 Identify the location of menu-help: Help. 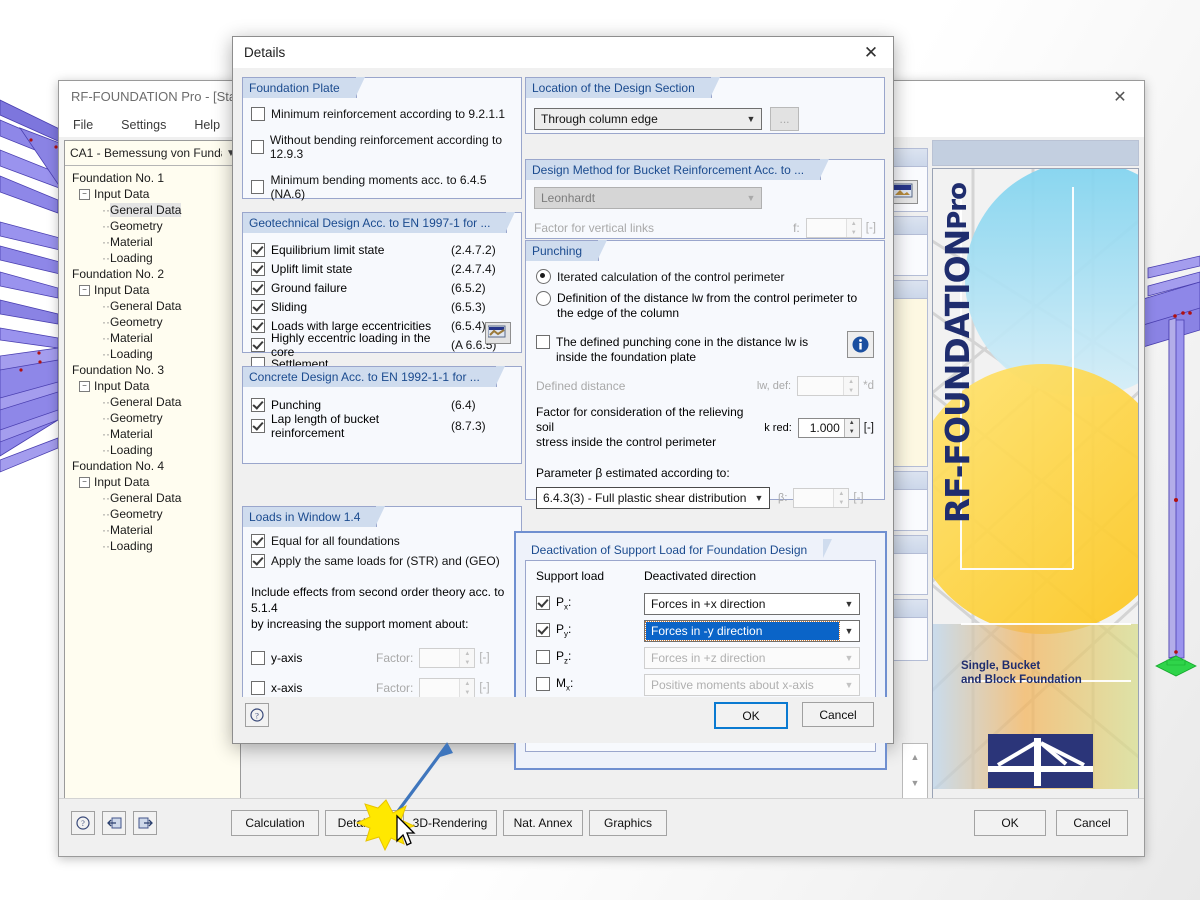
(207, 125).